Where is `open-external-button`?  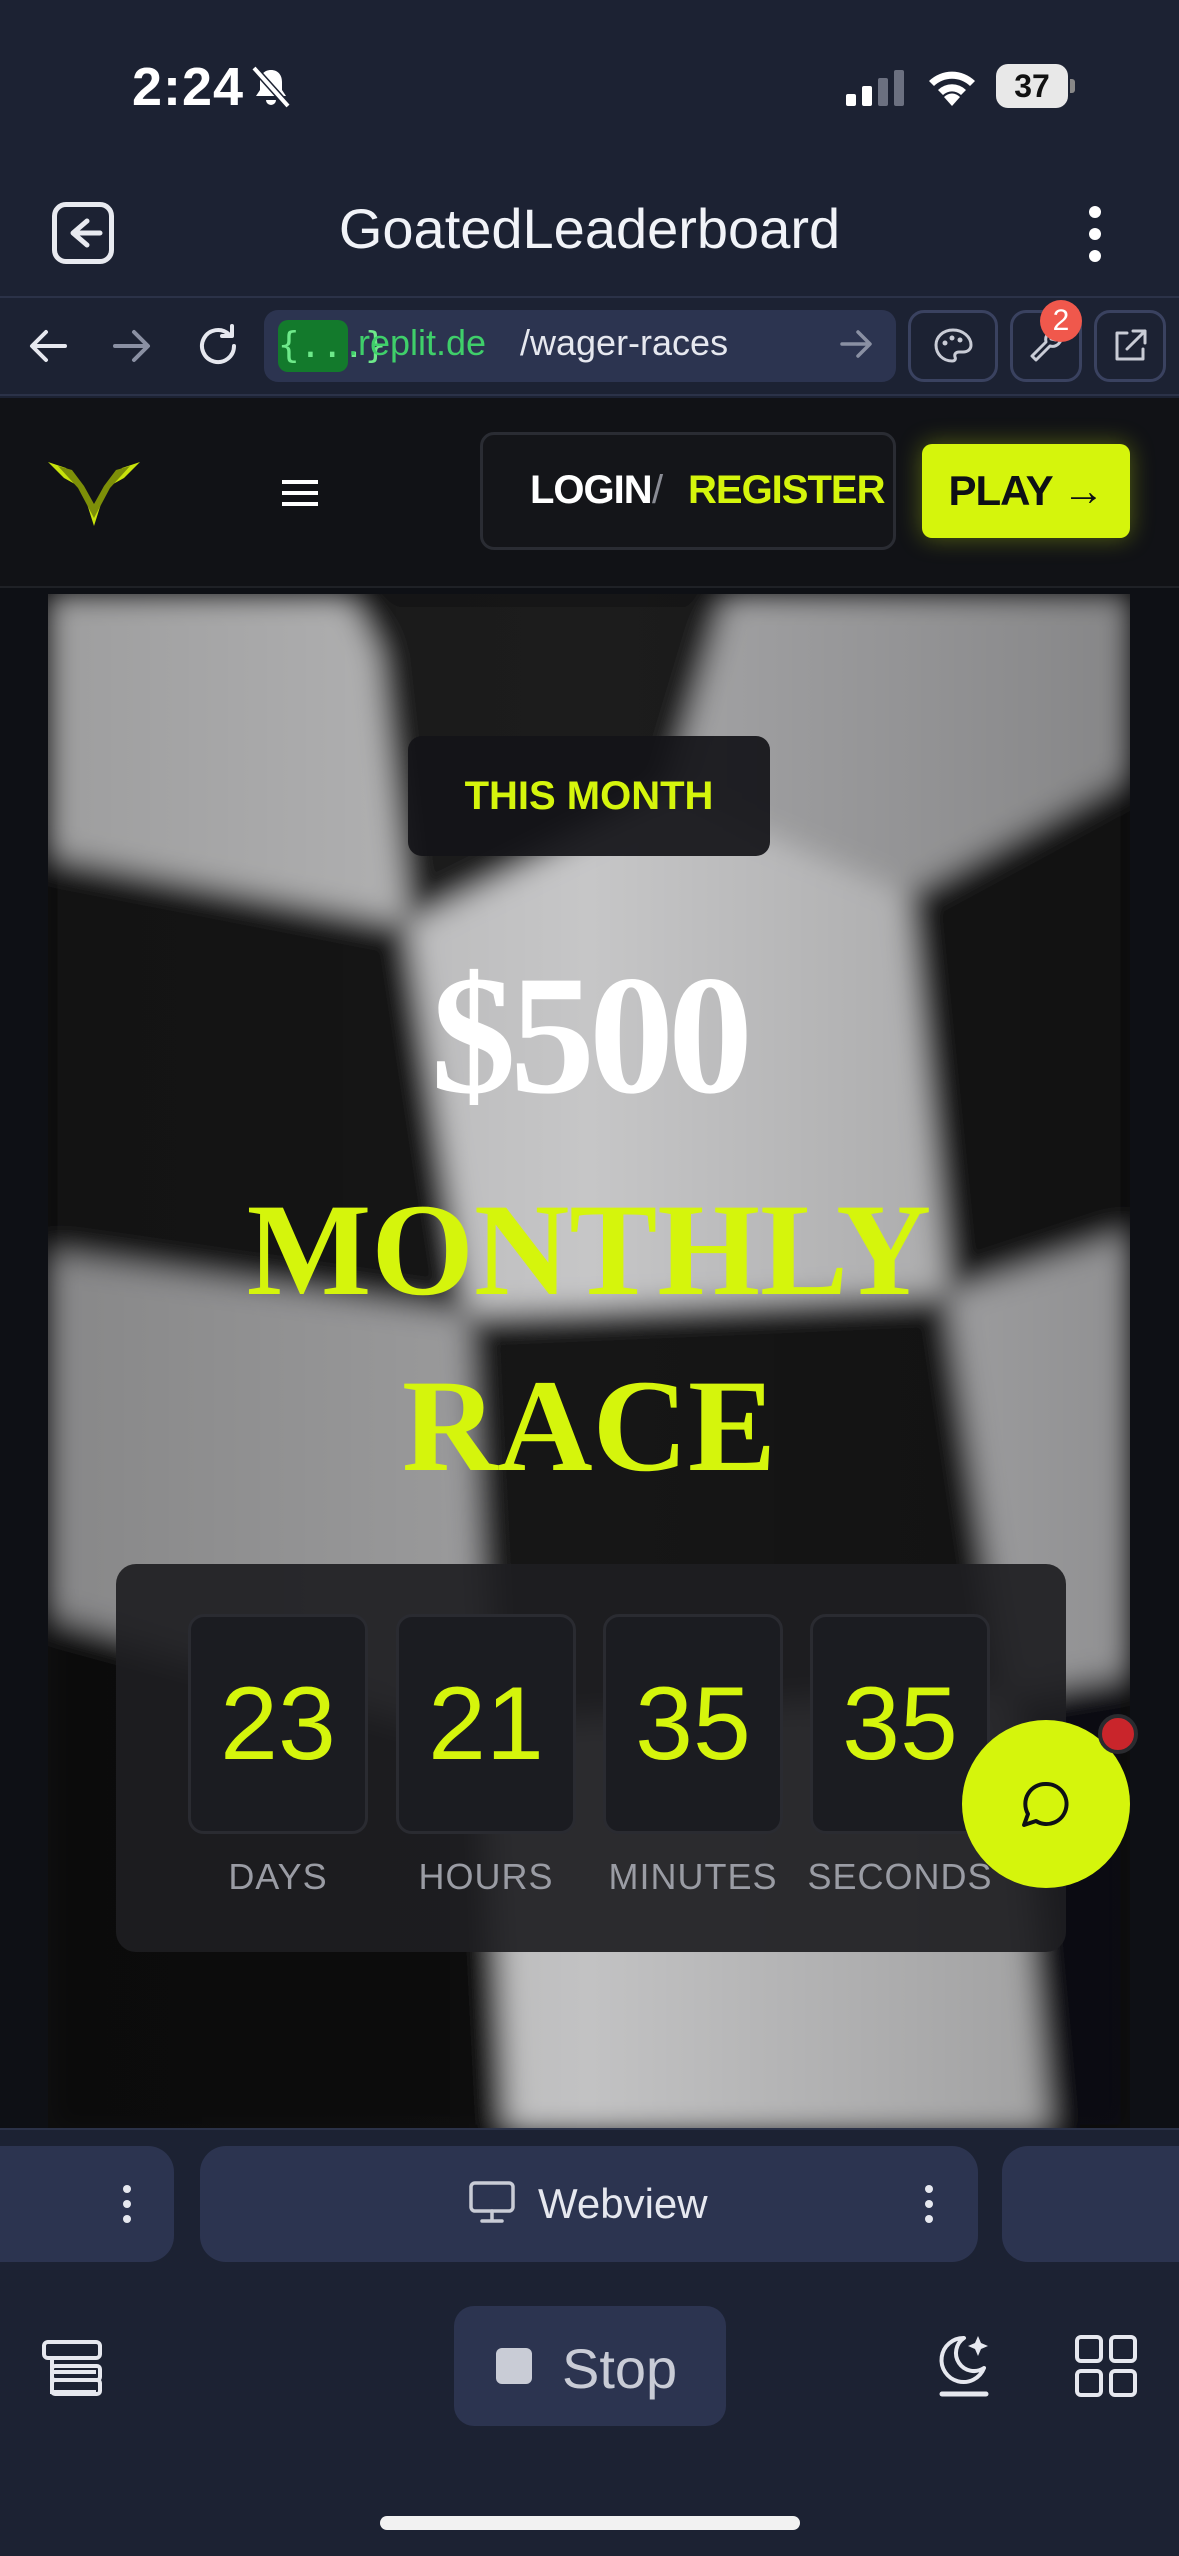 open-external-button is located at coordinates (1130, 346).